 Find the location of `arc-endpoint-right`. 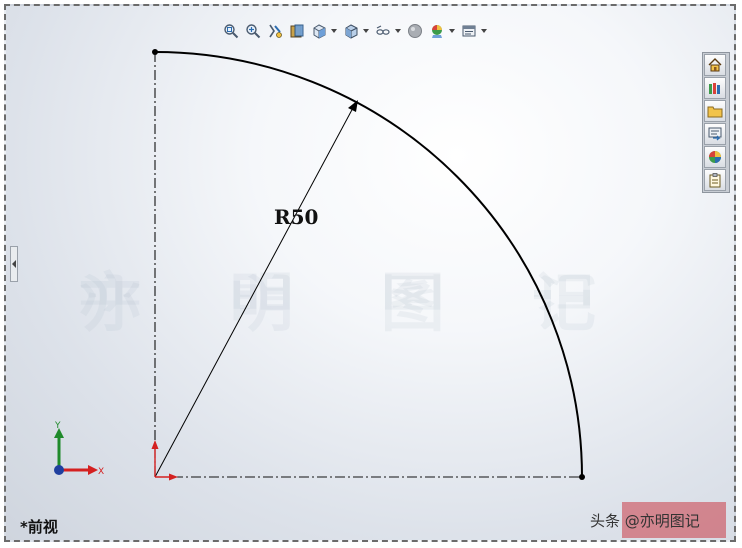

arc-endpoint-right is located at coordinates (582, 477).